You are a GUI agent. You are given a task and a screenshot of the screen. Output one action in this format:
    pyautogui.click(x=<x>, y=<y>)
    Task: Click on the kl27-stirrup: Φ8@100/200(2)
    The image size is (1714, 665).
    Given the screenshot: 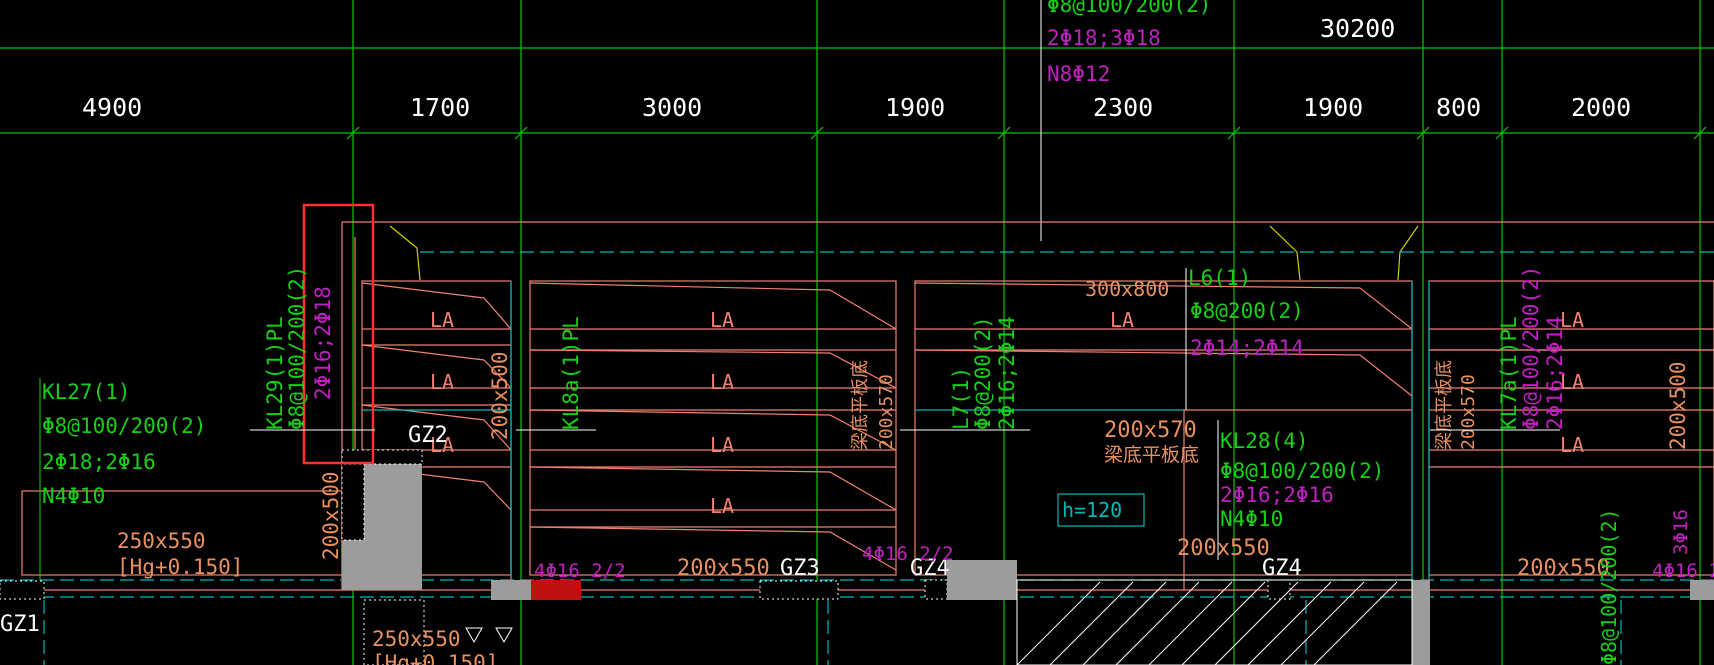 What is the action you would take?
    pyautogui.click(x=124, y=426)
    